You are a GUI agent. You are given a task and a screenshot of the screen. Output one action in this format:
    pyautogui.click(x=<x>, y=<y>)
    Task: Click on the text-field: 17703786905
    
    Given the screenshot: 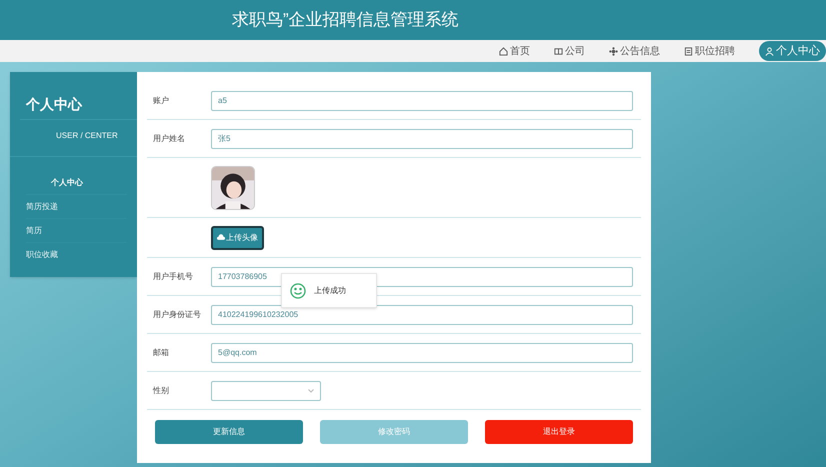 What is the action you would take?
    pyautogui.click(x=422, y=276)
    